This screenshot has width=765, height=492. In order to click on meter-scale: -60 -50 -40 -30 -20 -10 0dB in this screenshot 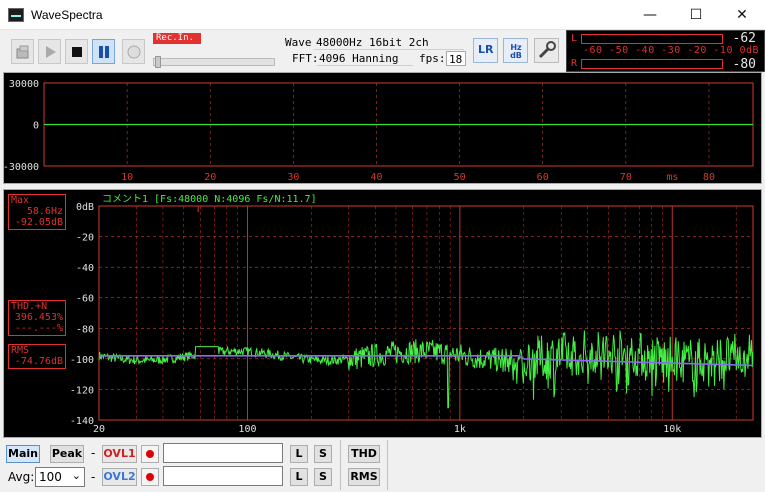, I will do `click(671, 50)`.